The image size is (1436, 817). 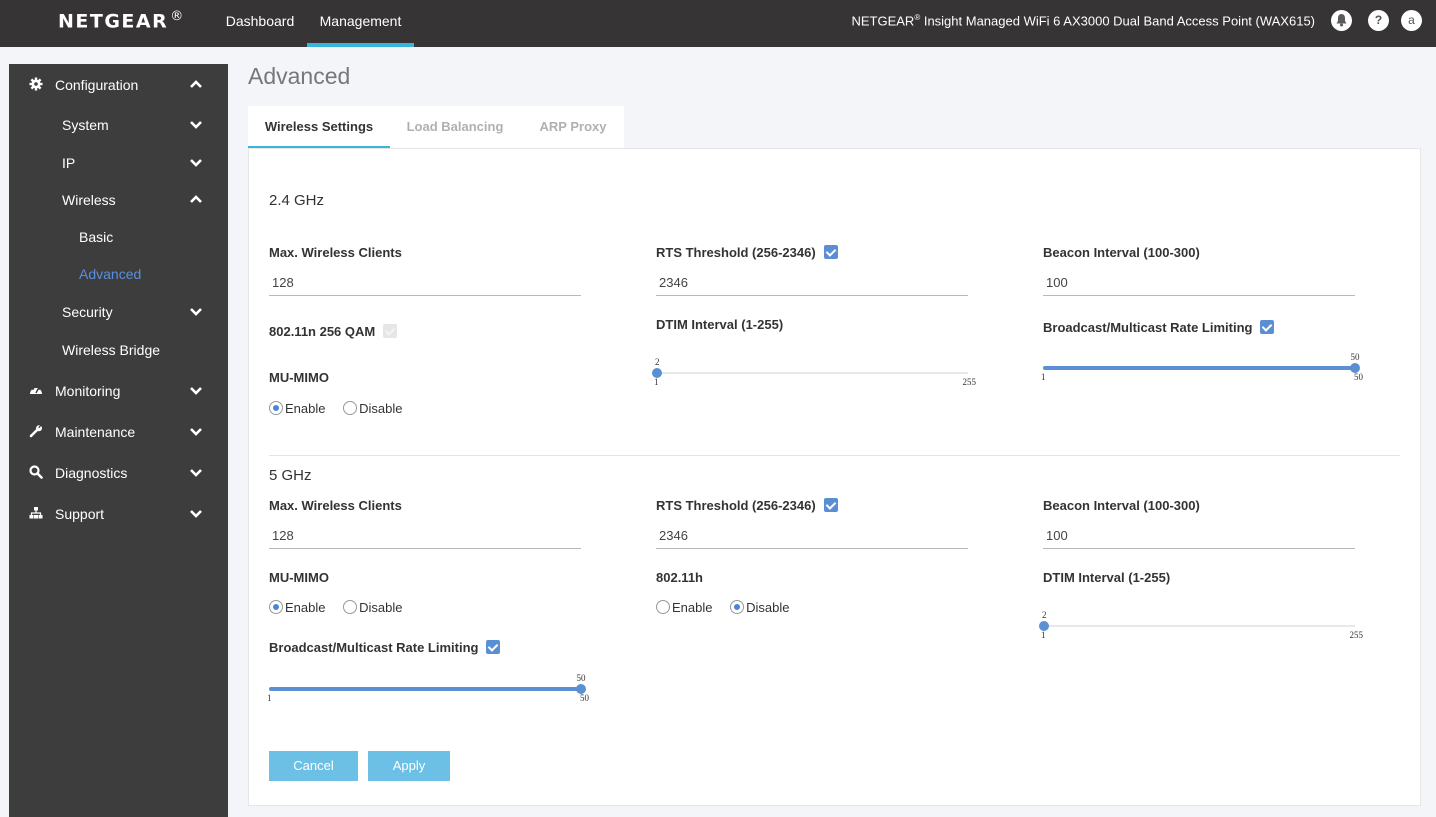 I want to click on max-clients-24-input, so click(x=425, y=283).